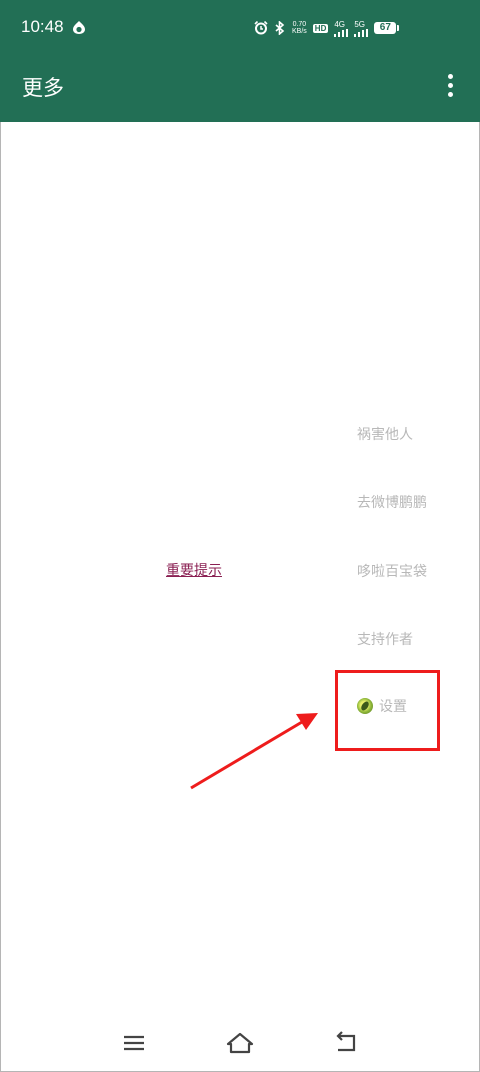 Image resolution: width=480 pixels, height=1072 pixels. What do you see at coordinates (240, 1043) in the screenshot?
I see `home-icon` at bounding box center [240, 1043].